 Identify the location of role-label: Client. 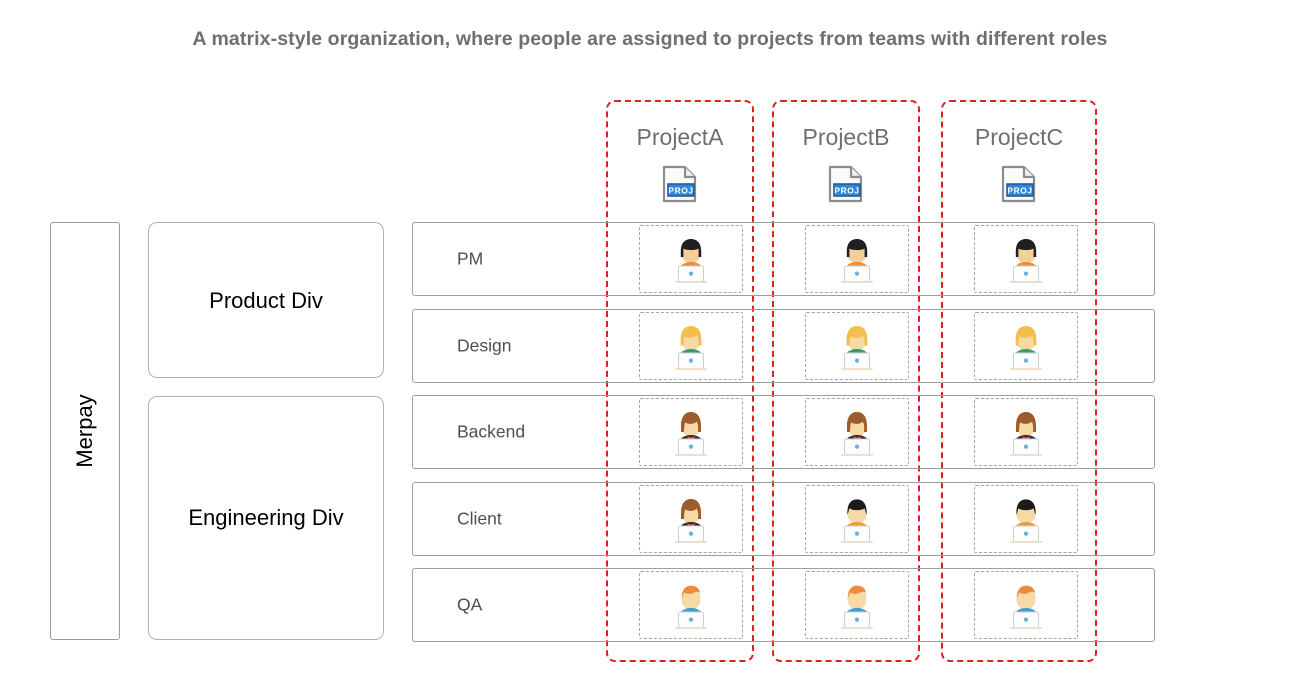
(479, 518).